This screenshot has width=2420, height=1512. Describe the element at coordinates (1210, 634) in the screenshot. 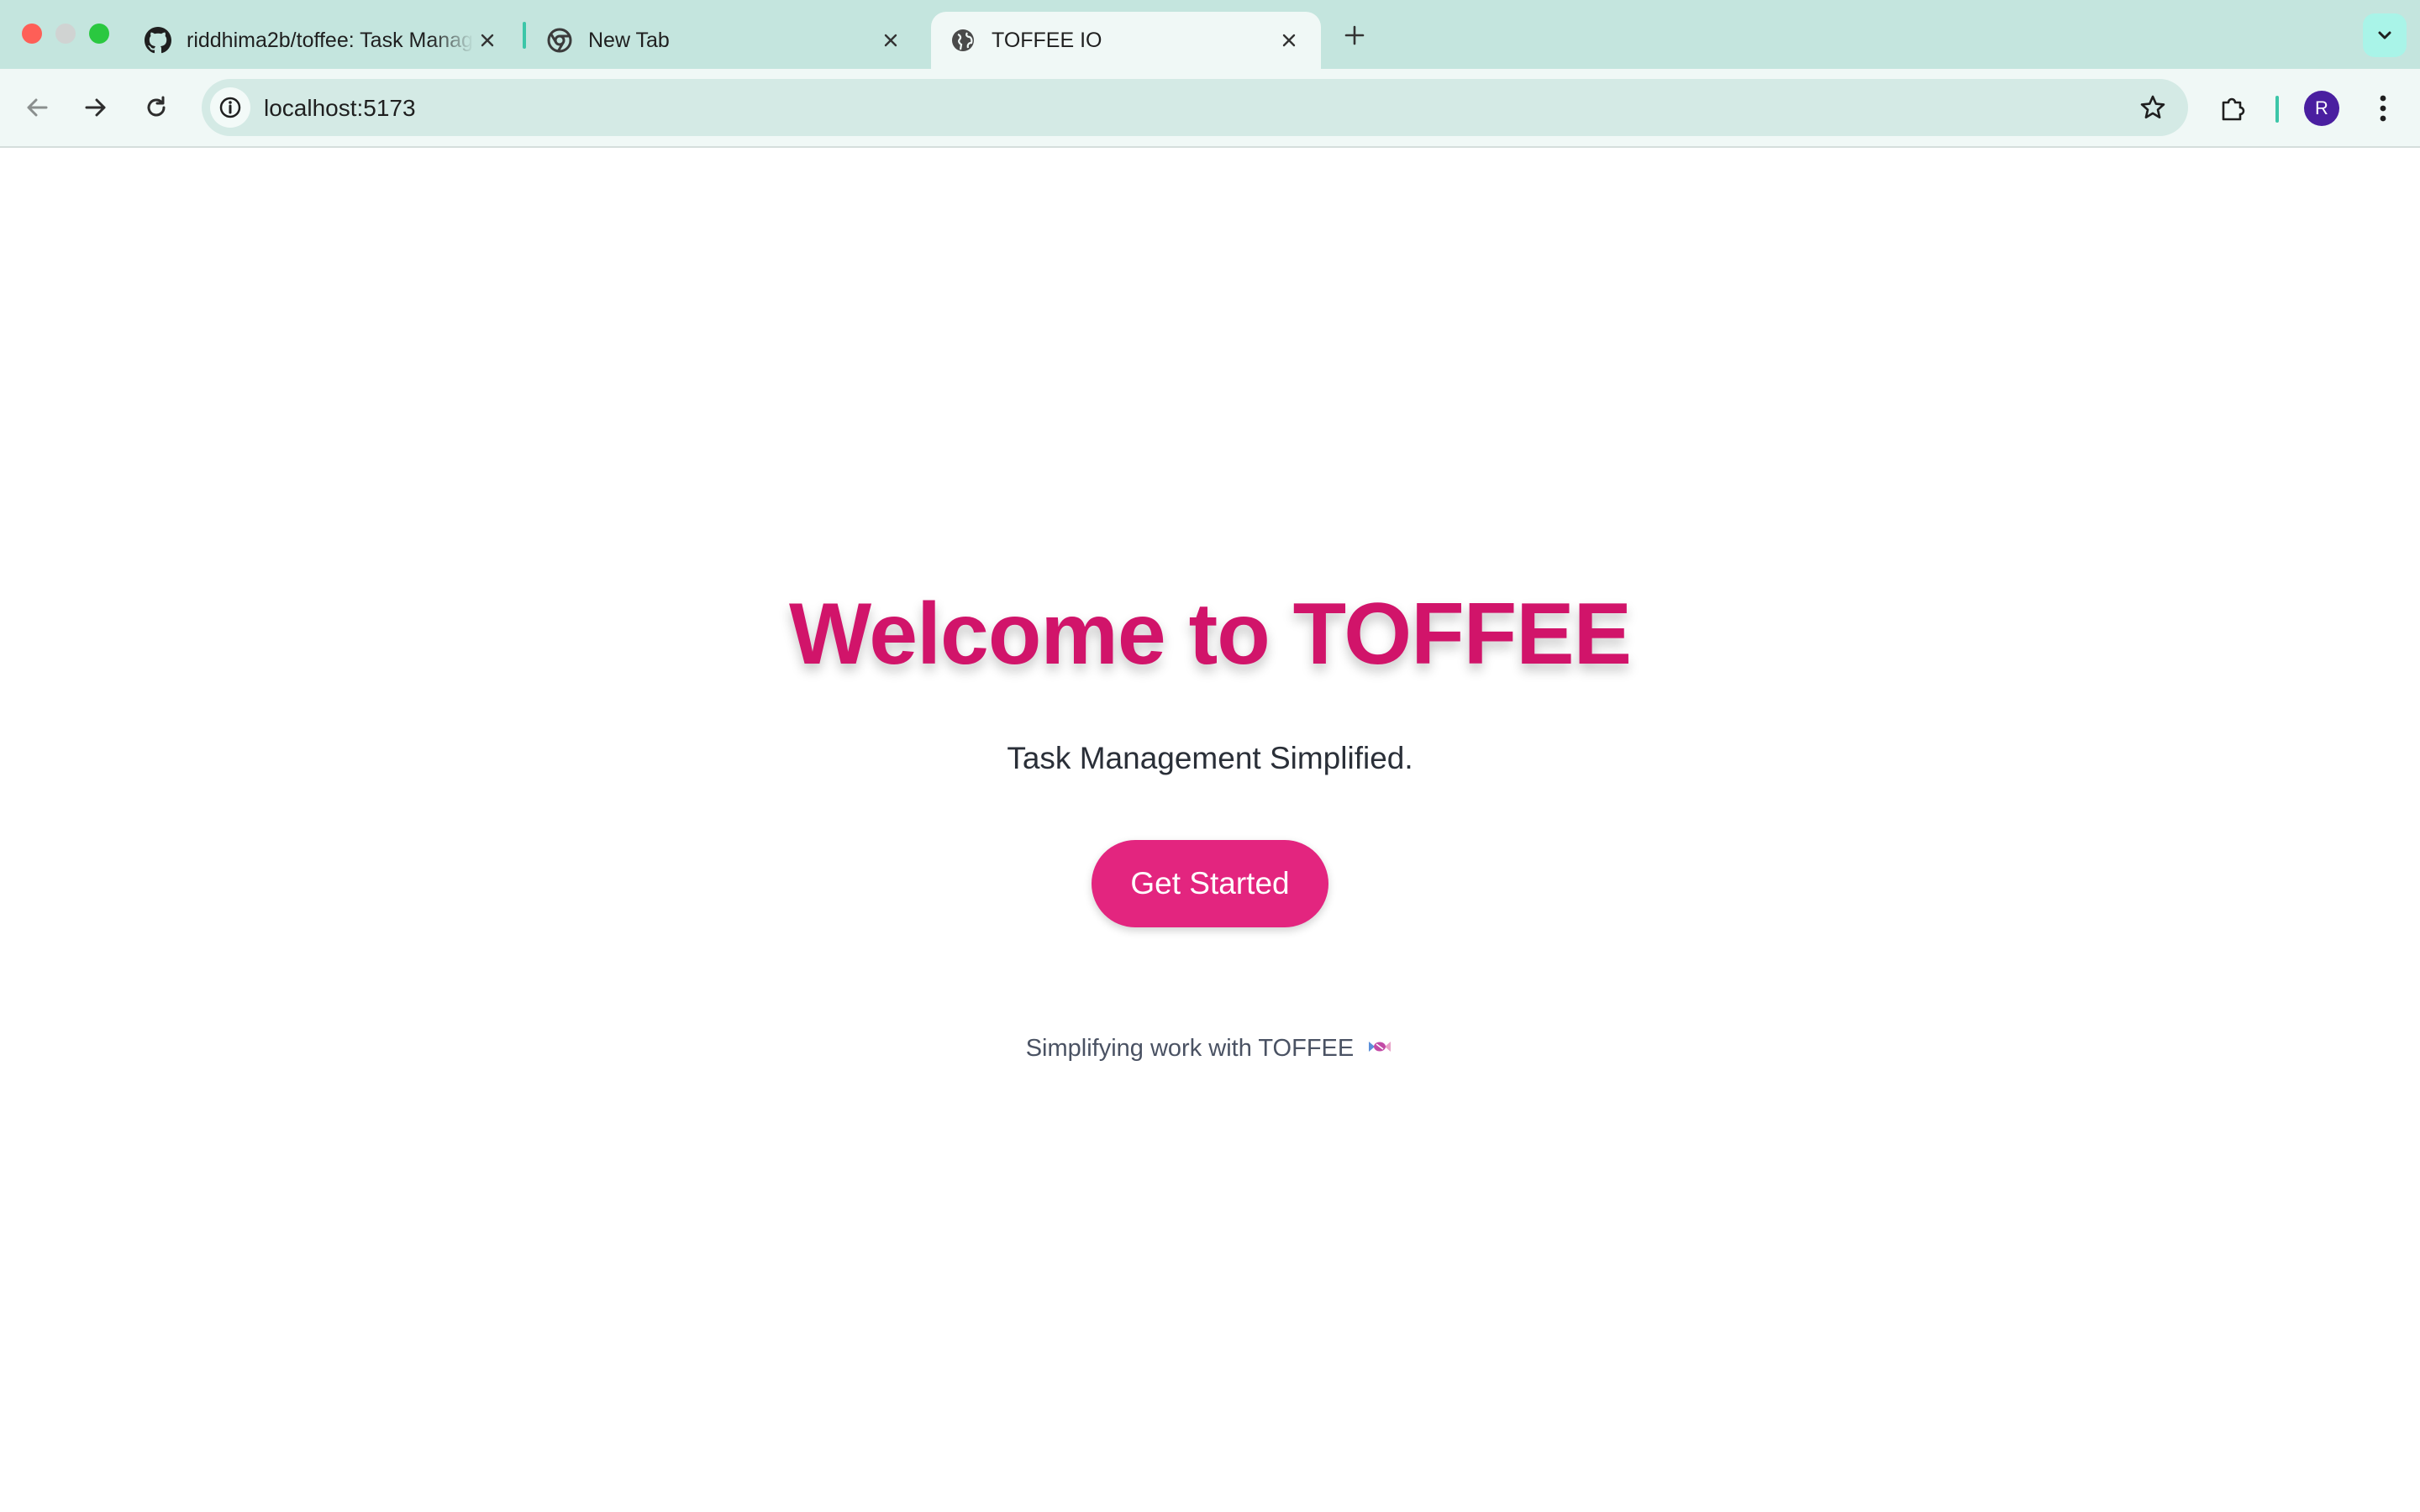

I see `welcome-heading: Welcome to TOFFEE` at that location.